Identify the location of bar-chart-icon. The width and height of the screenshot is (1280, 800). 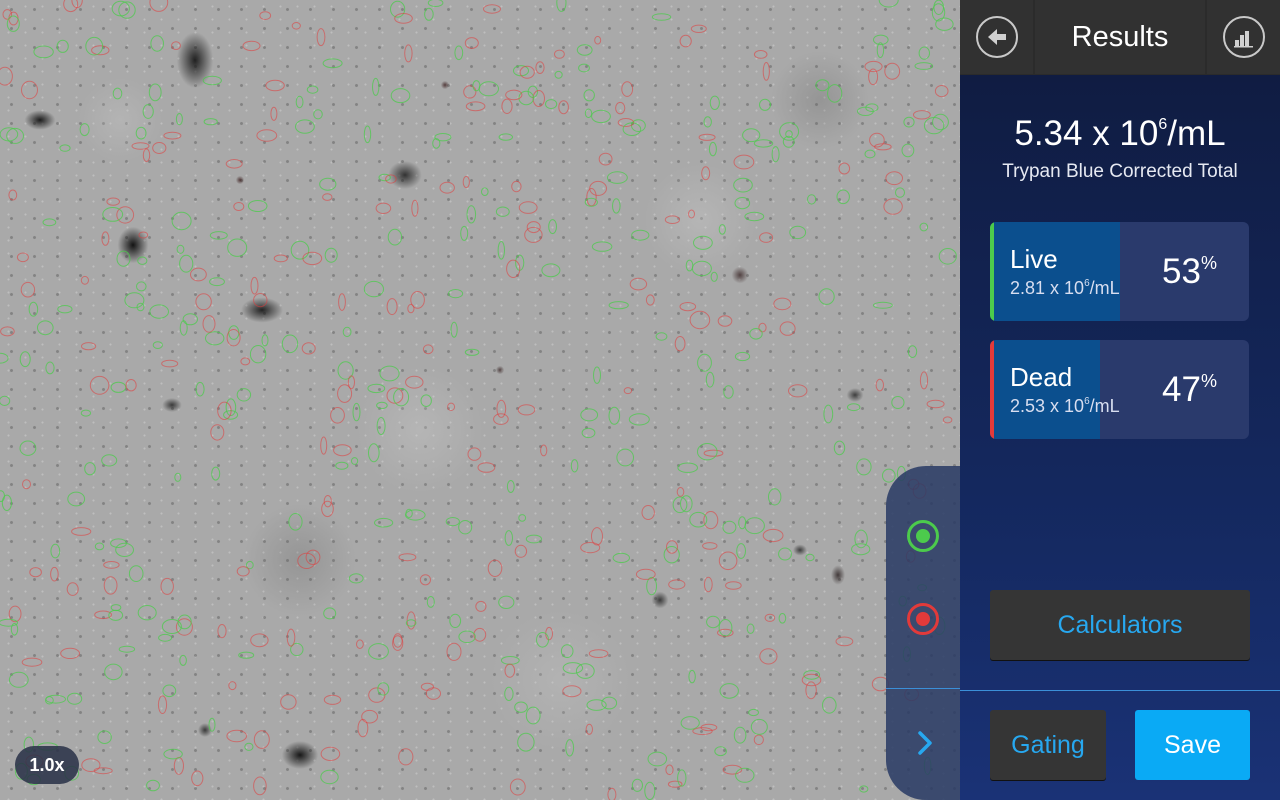
(1243, 37).